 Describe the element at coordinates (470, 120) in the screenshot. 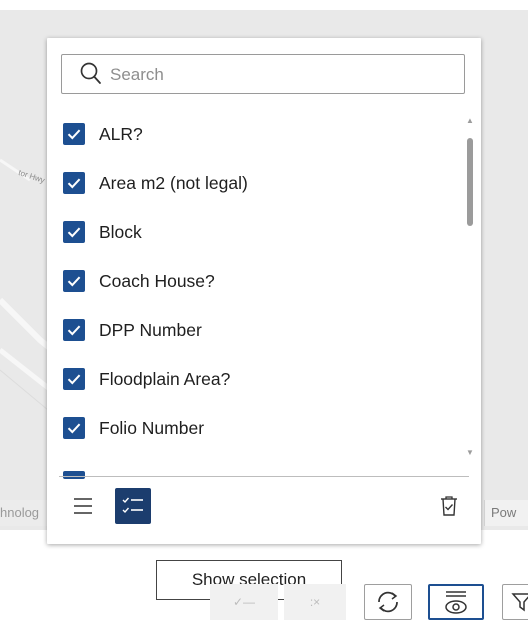

I see `scroll-up-arrow-icon: ▲` at that location.